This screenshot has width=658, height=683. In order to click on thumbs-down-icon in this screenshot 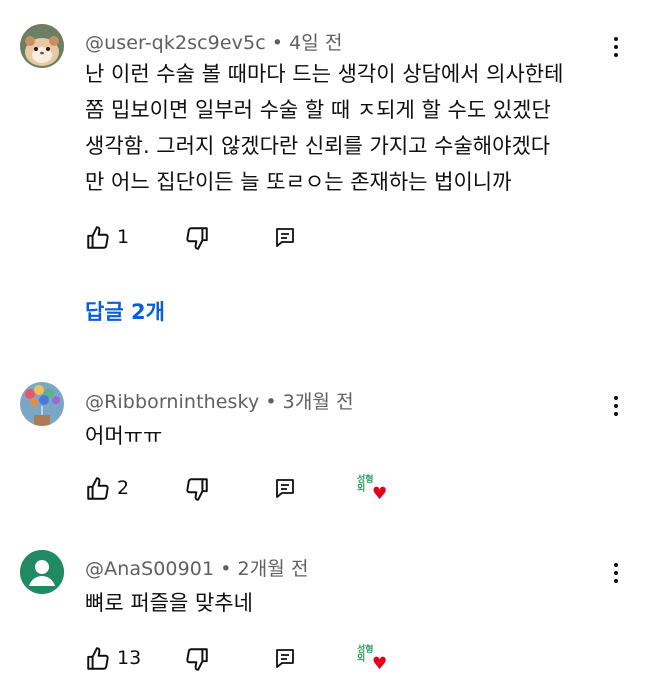, I will do `click(197, 659)`.